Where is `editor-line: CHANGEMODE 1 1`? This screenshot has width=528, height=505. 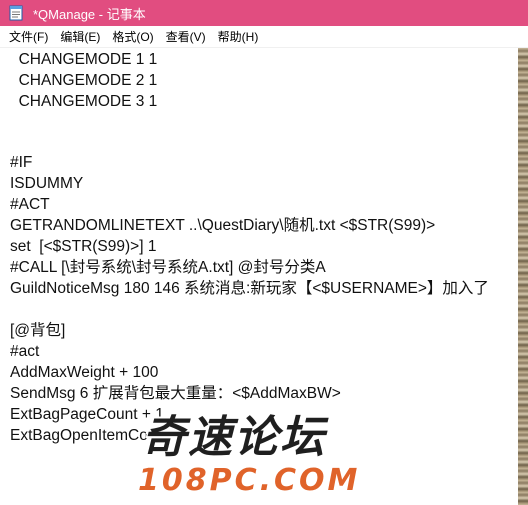
editor-line: CHANGEMODE 1 1 is located at coordinates (84, 59).